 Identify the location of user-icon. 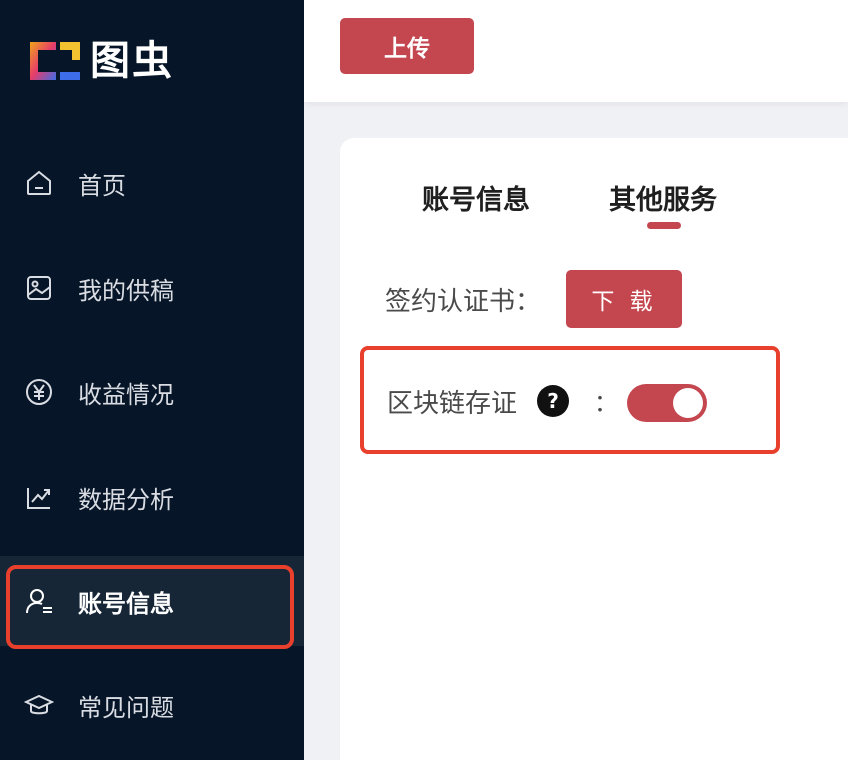
(39, 601).